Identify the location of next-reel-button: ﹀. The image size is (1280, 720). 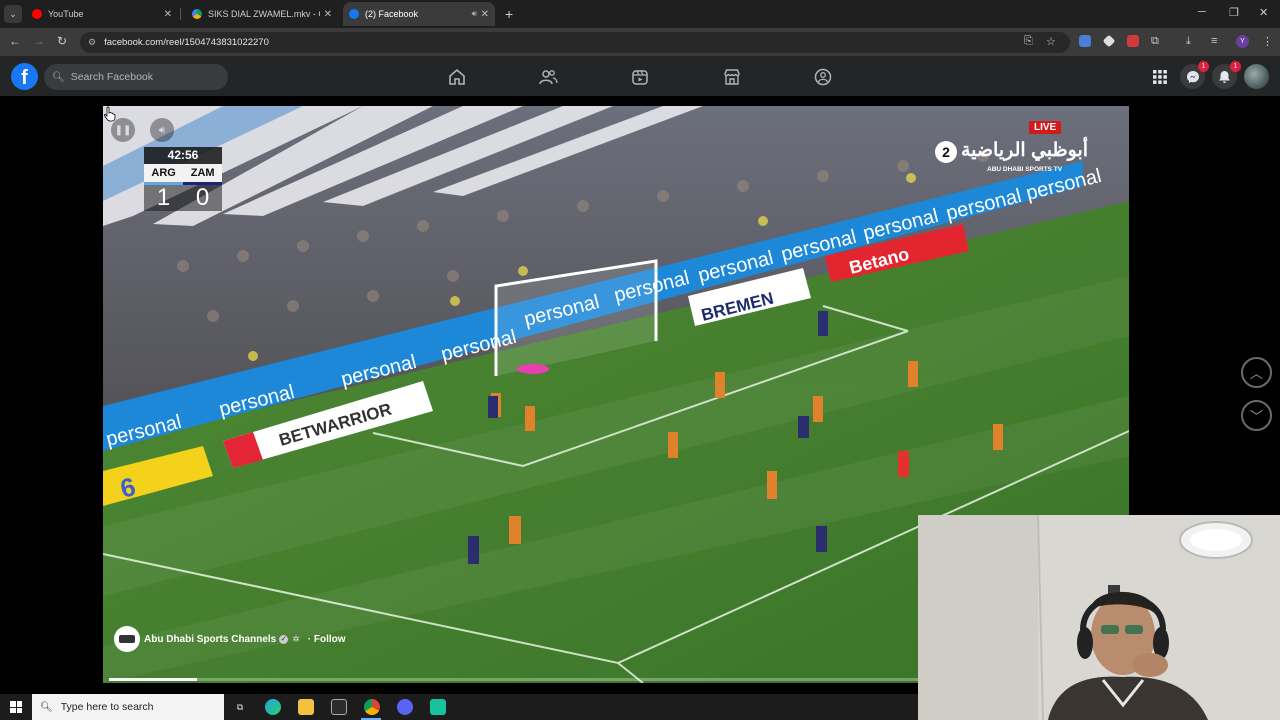
(1256, 415).